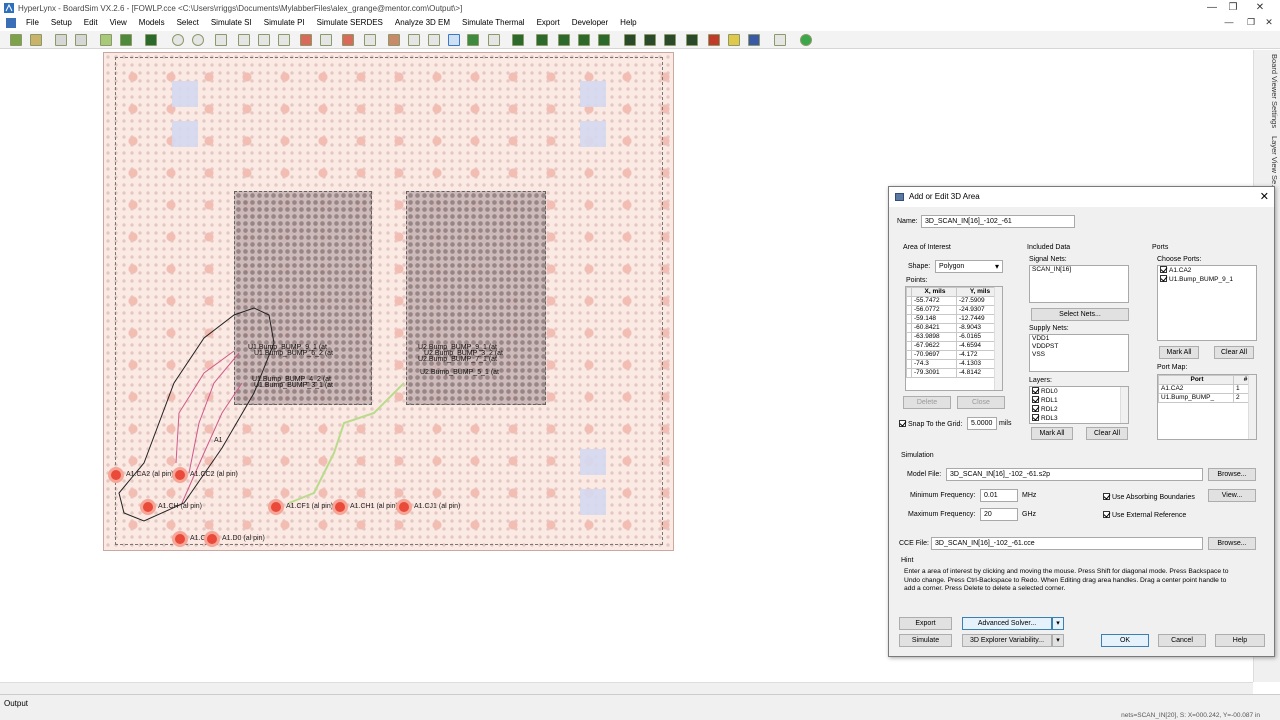 The image size is (1280, 720). I want to click on min-freq-input: 0.01, so click(999, 495).